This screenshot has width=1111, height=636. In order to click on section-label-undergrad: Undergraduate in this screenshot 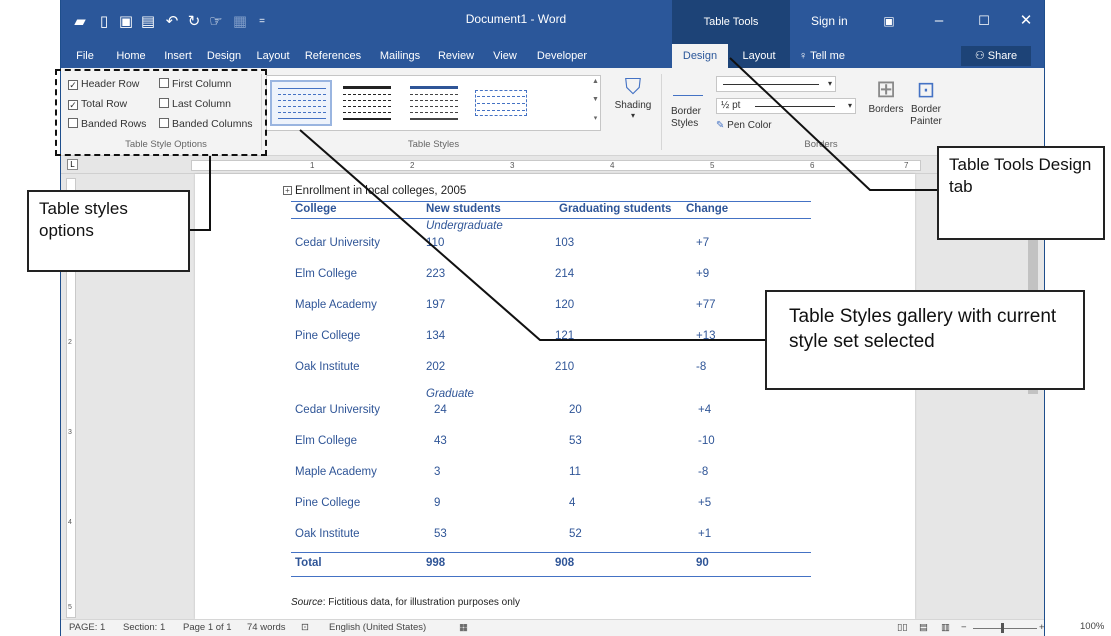, I will do `click(464, 226)`.